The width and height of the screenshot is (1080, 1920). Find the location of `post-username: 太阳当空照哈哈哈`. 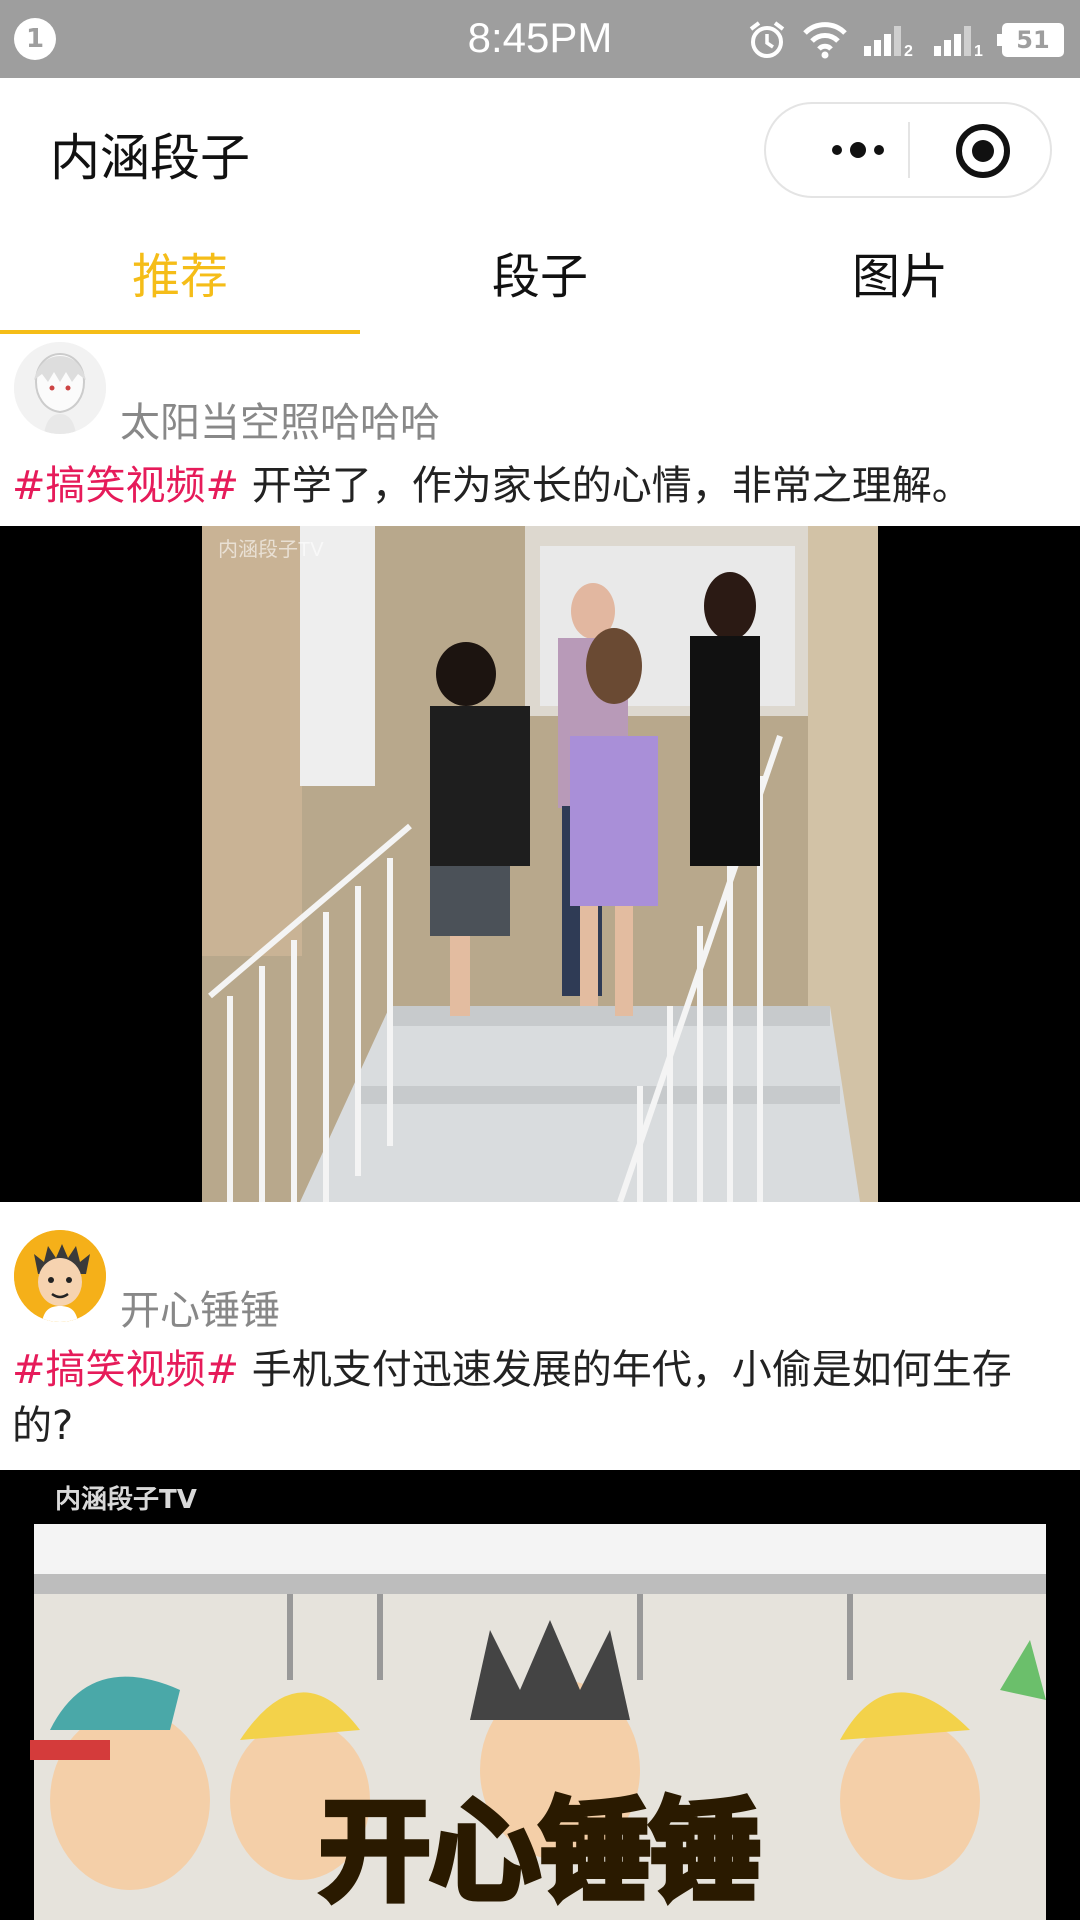

post-username: 太阳当空照哈哈哈 is located at coordinates (280, 419).